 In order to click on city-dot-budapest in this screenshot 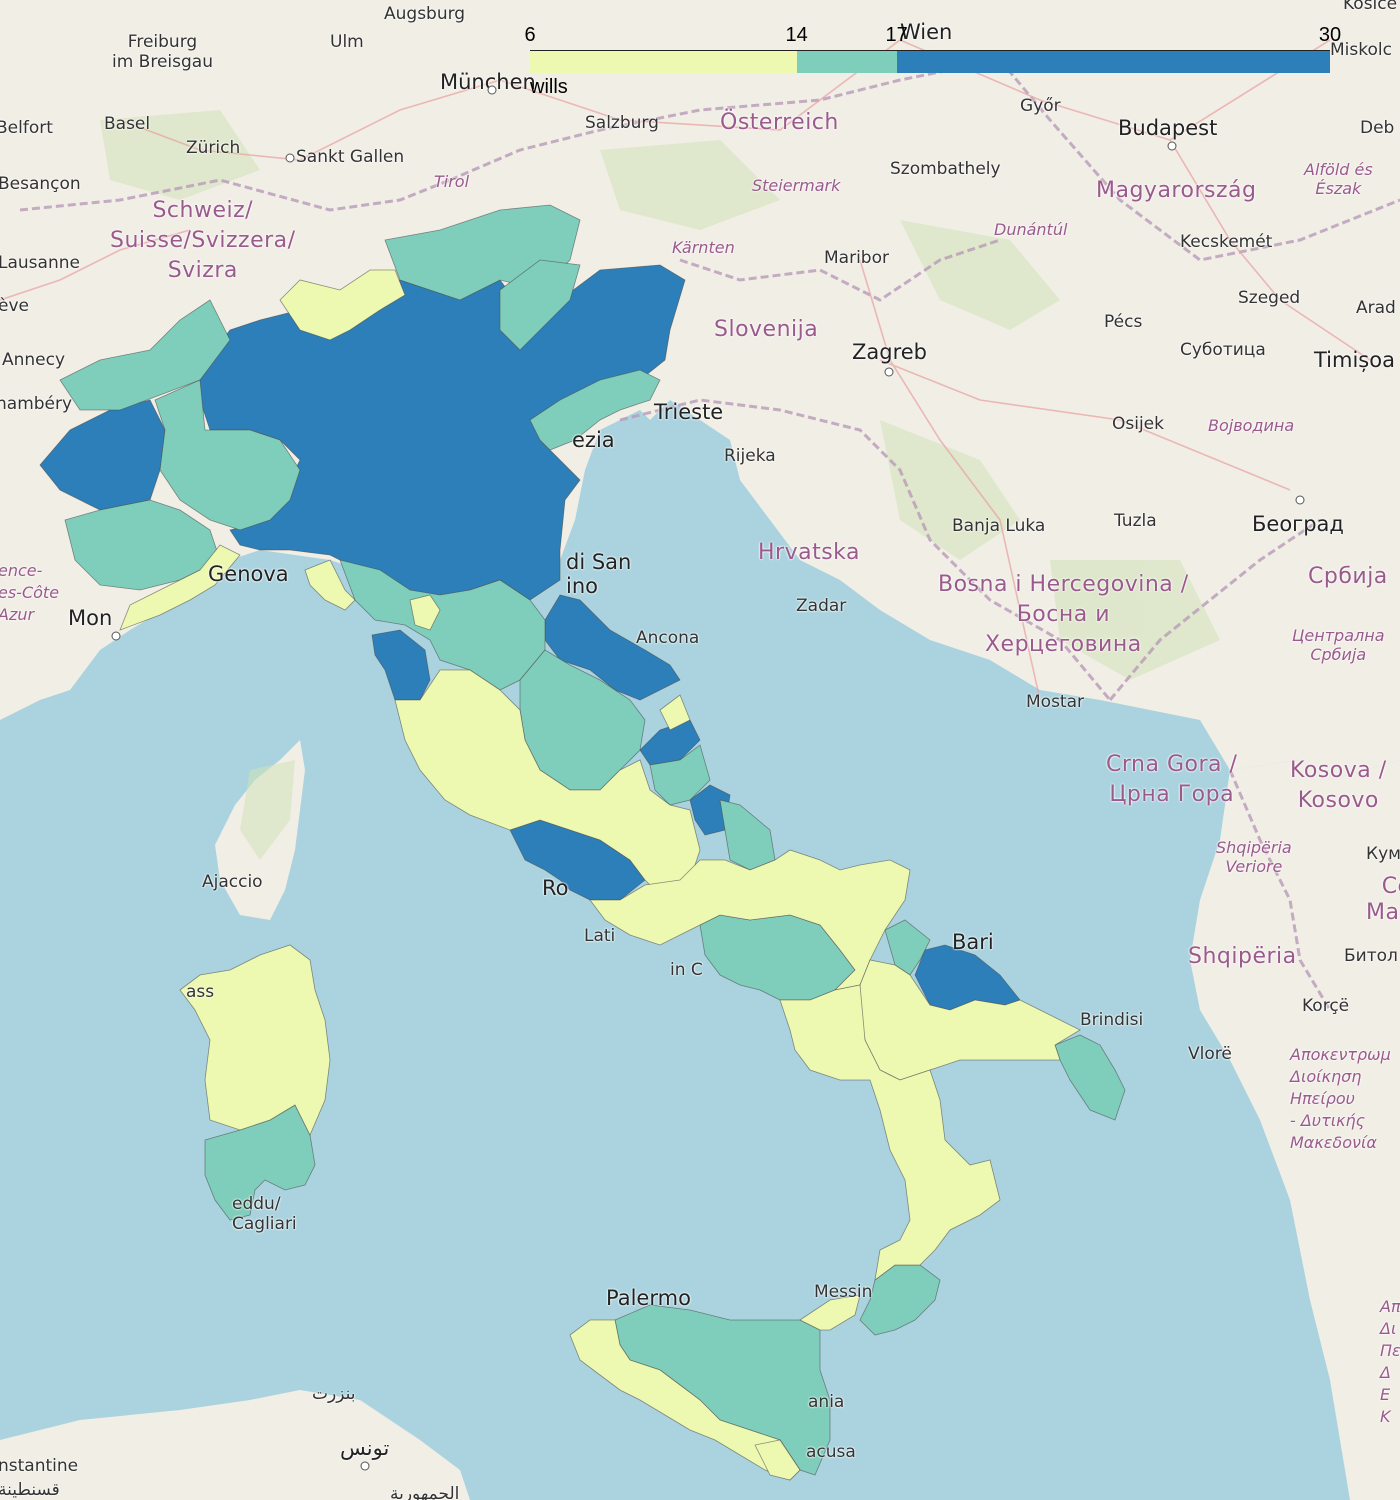, I will do `click(1172, 146)`.